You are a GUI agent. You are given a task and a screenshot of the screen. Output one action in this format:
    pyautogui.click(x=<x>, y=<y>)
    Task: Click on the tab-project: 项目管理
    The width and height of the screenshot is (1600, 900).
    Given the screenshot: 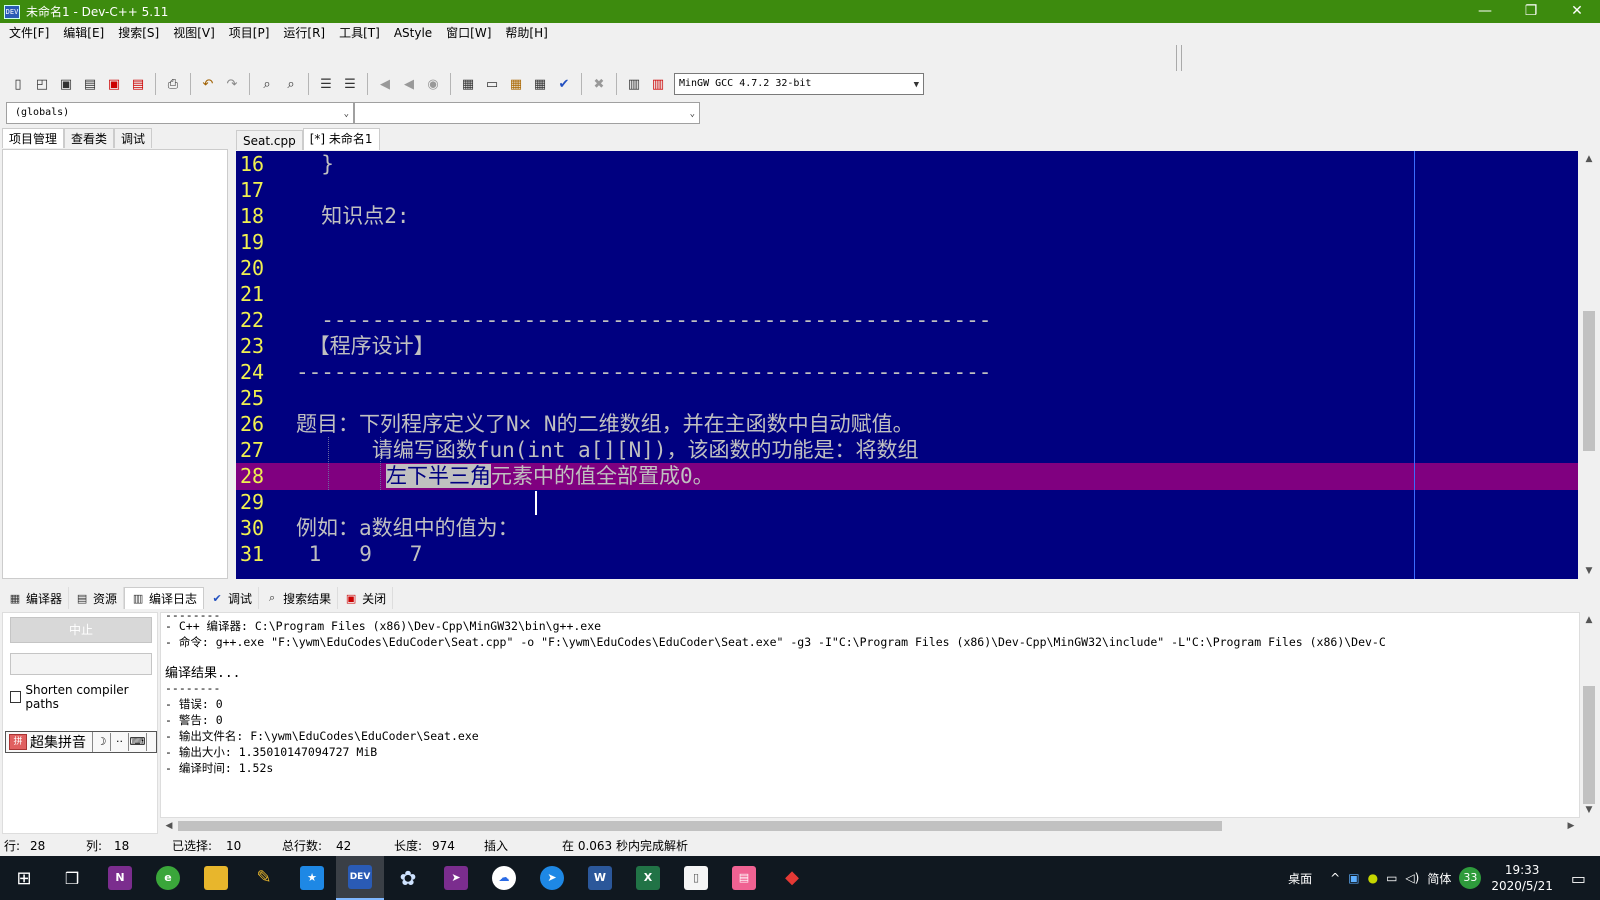 What is the action you would take?
    pyautogui.click(x=33, y=138)
    